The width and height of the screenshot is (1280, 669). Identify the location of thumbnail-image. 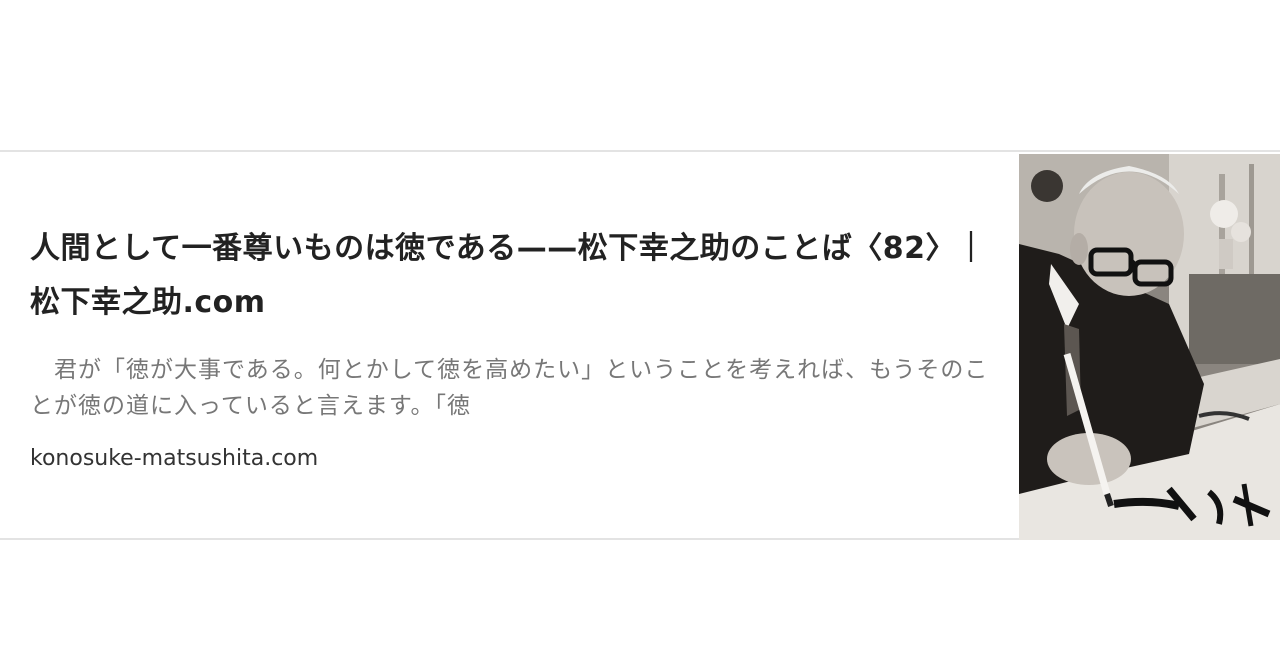
(1149, 347).